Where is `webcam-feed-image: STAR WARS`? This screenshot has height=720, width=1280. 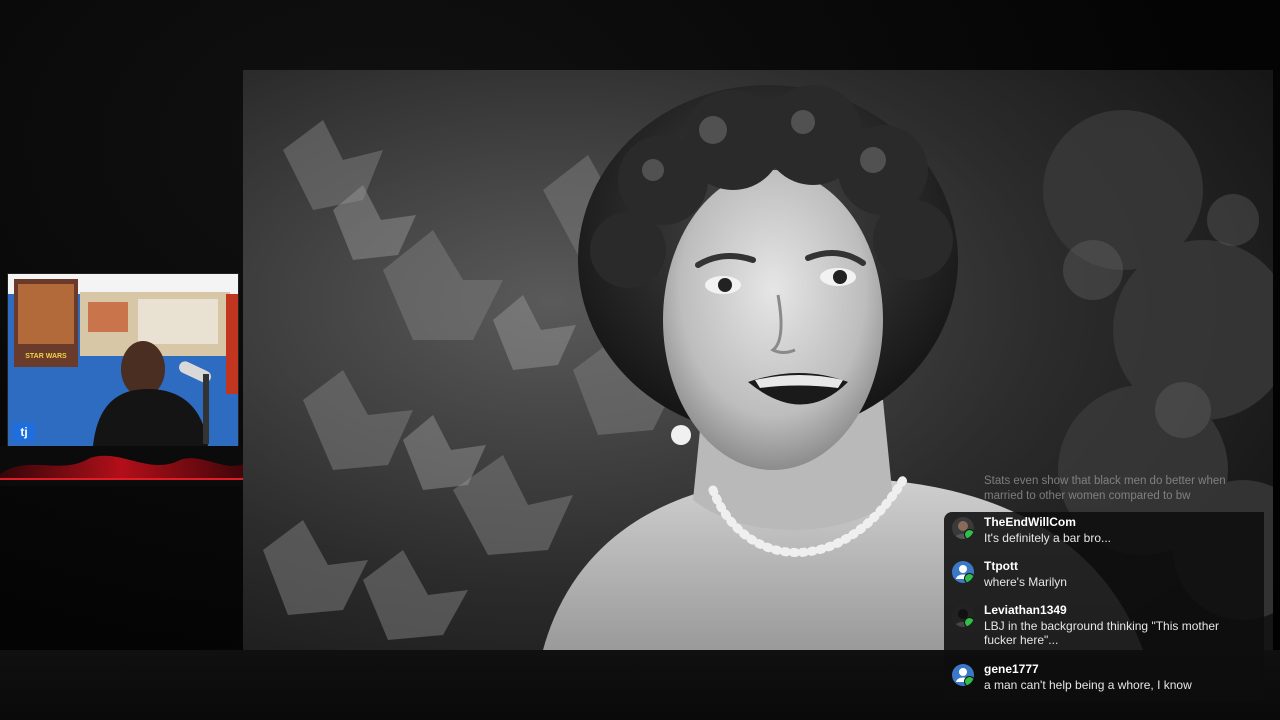 webcam-feed-image: STAR WARS is located at coordinates (123, 360).